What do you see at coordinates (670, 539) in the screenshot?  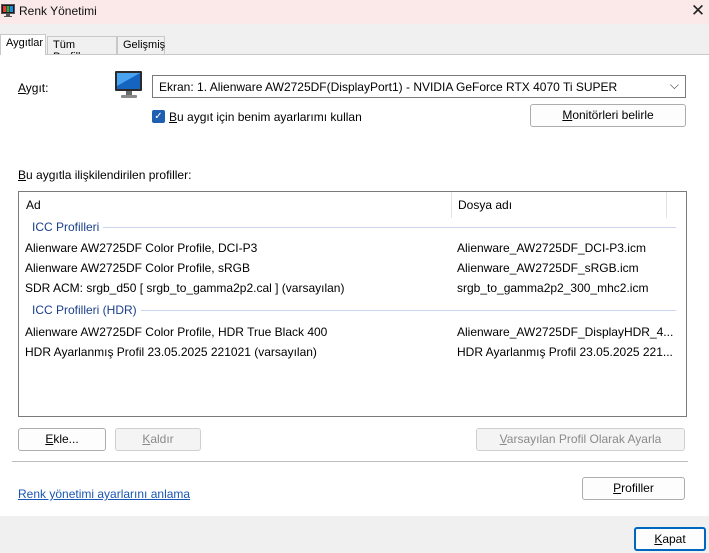 I see `close-button: Kapat` at bounding box center [670, 539].